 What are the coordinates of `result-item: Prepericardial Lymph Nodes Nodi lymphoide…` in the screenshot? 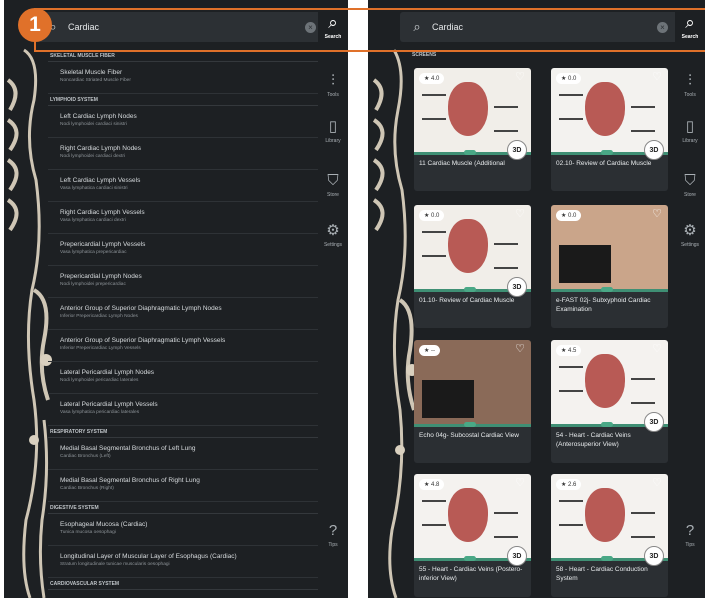 It's located at (184, 282).